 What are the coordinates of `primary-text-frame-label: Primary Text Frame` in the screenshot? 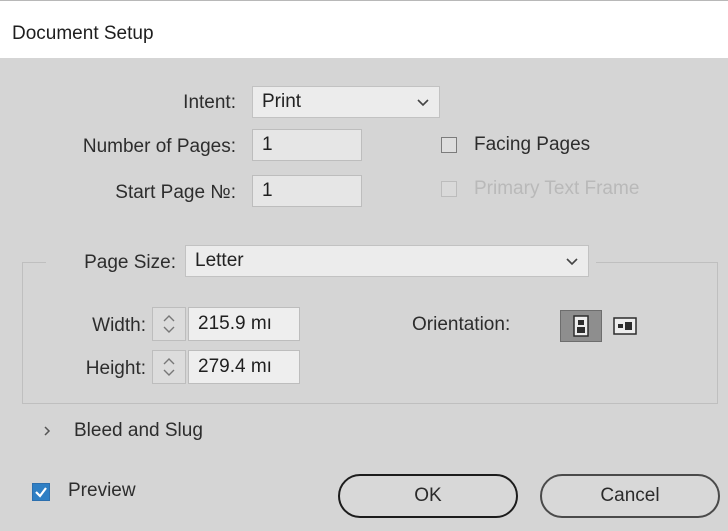 It's located at (557, 188).